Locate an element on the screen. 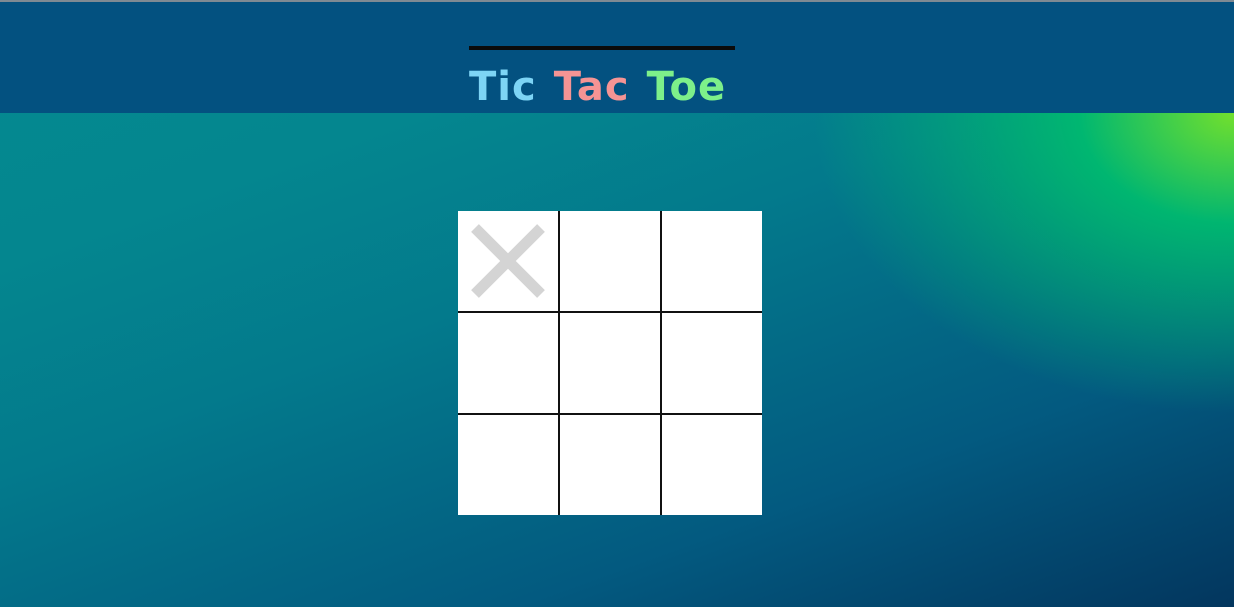 The image size is (1234, 607). board-cell-0: X is located at coordinates (508, 261).